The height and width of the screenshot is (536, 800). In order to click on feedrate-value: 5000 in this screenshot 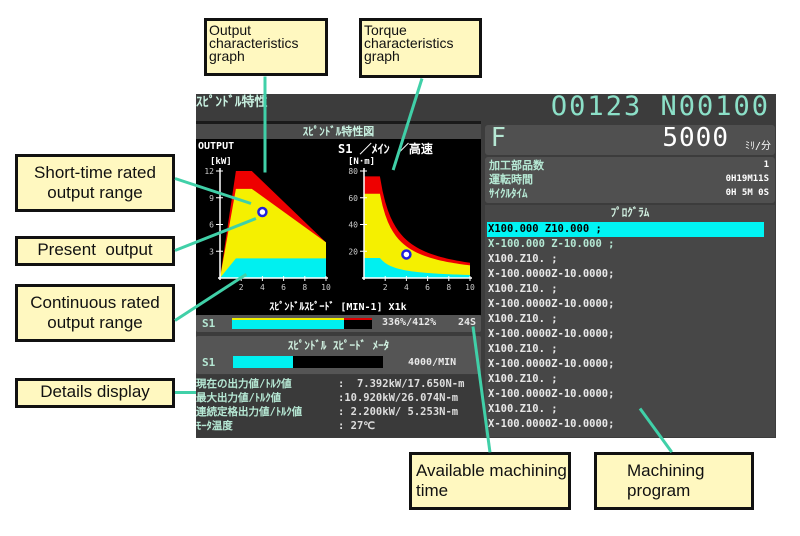, I will do `click(695, 138)`.